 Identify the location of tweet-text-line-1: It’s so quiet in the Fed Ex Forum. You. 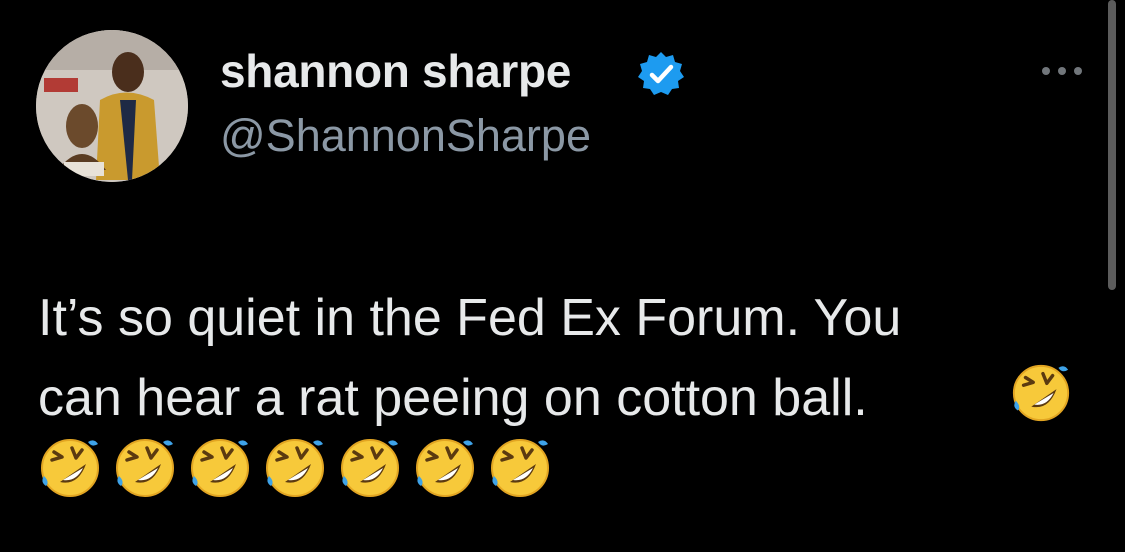
(470, 318).